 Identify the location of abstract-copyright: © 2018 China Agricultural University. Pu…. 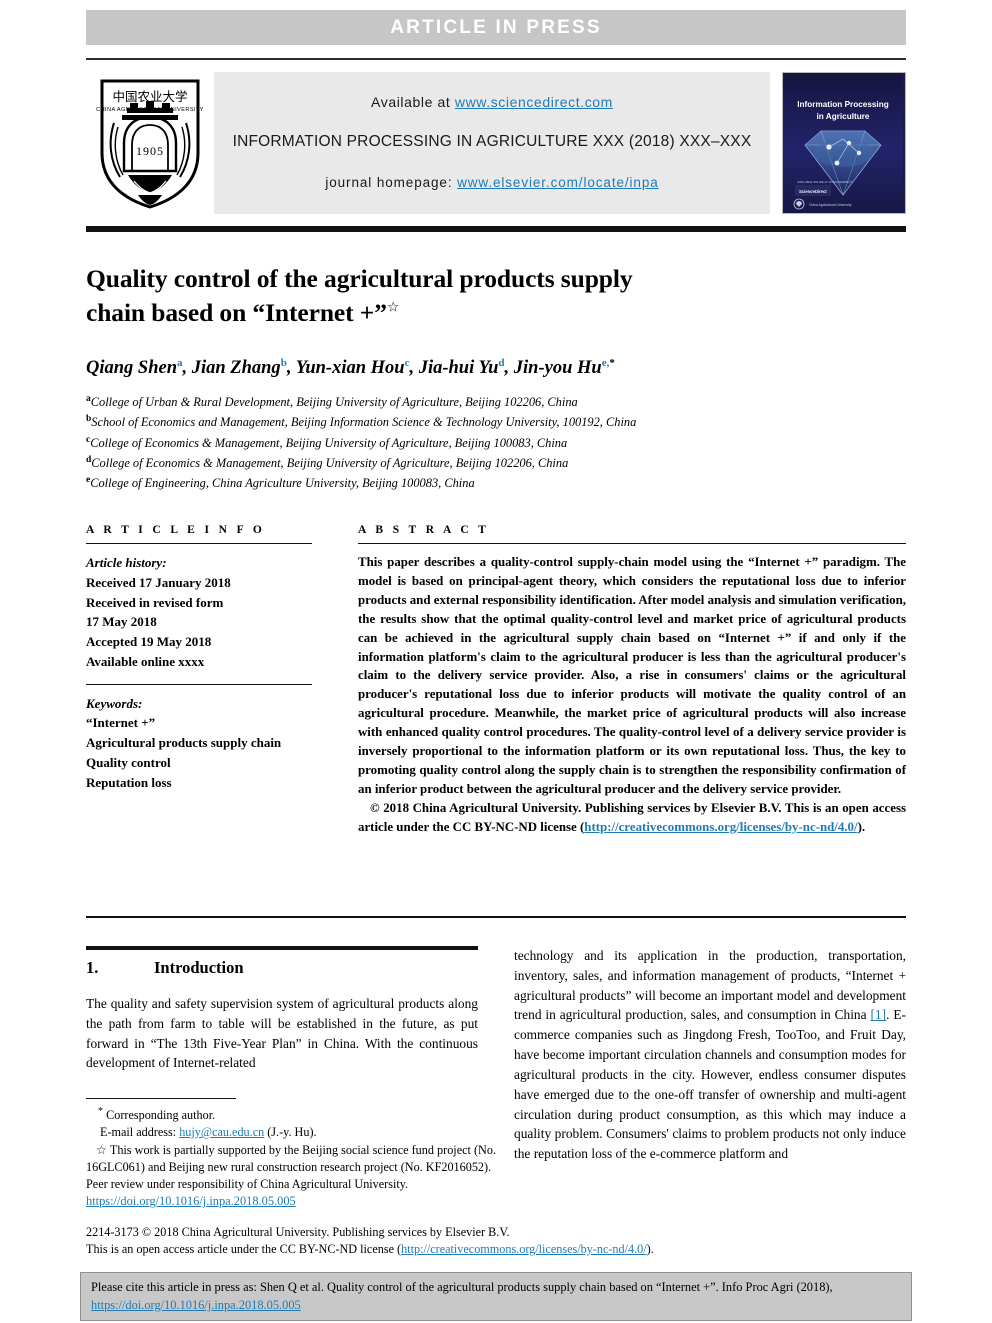
(632, 818).